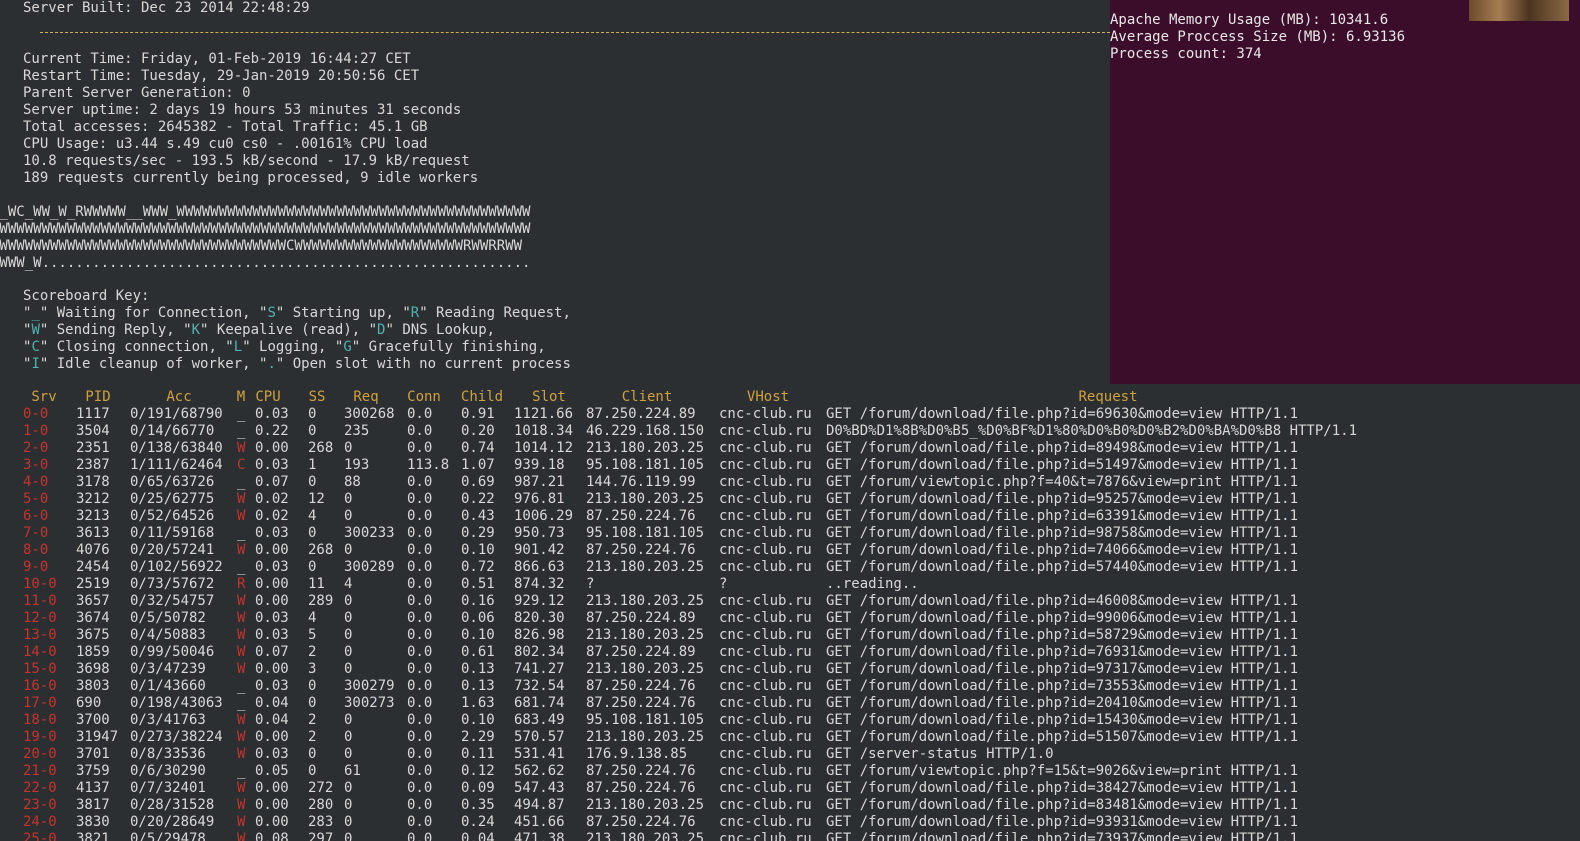 The height and width of the screenshot is (841, 1580). Describe the element at coordinates (97, 737) in the screenshot. I see `cell-pid: 31947` at that location.